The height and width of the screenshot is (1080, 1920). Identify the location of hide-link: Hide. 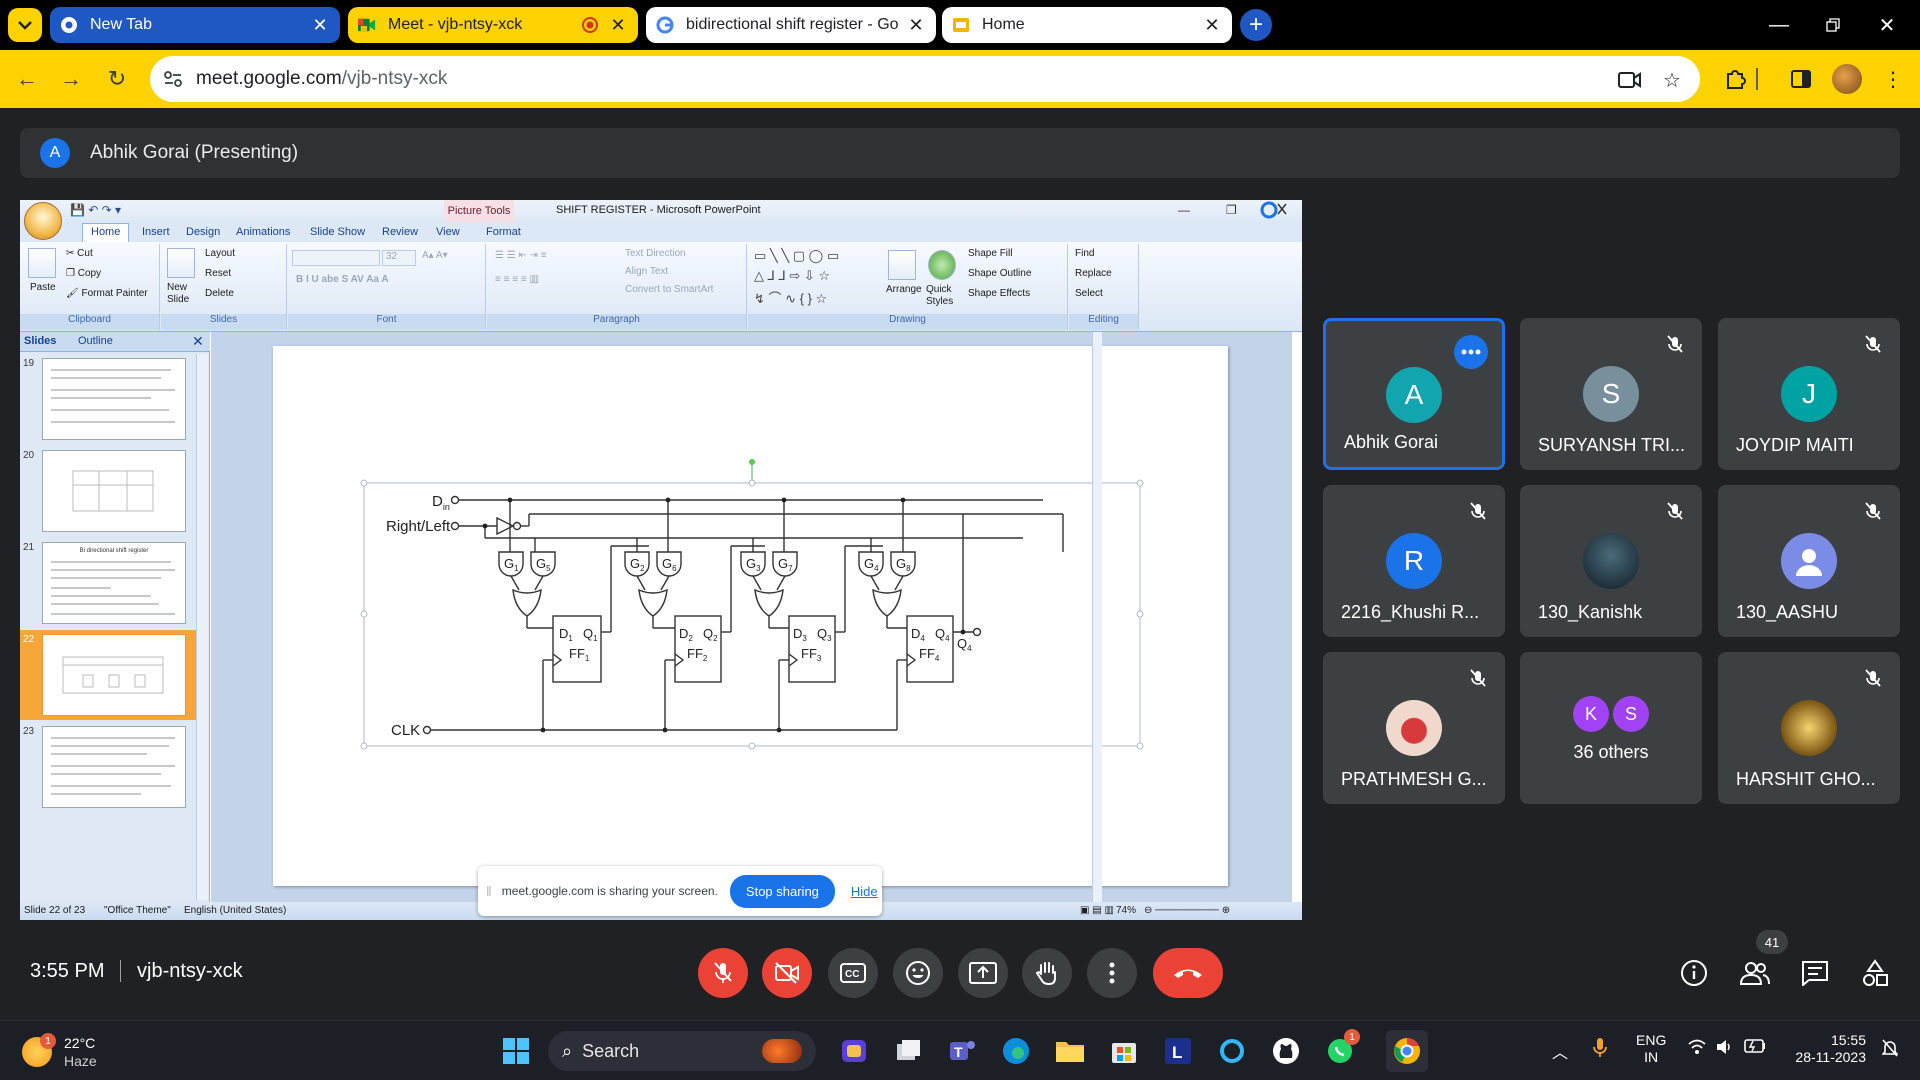
(864, 891).